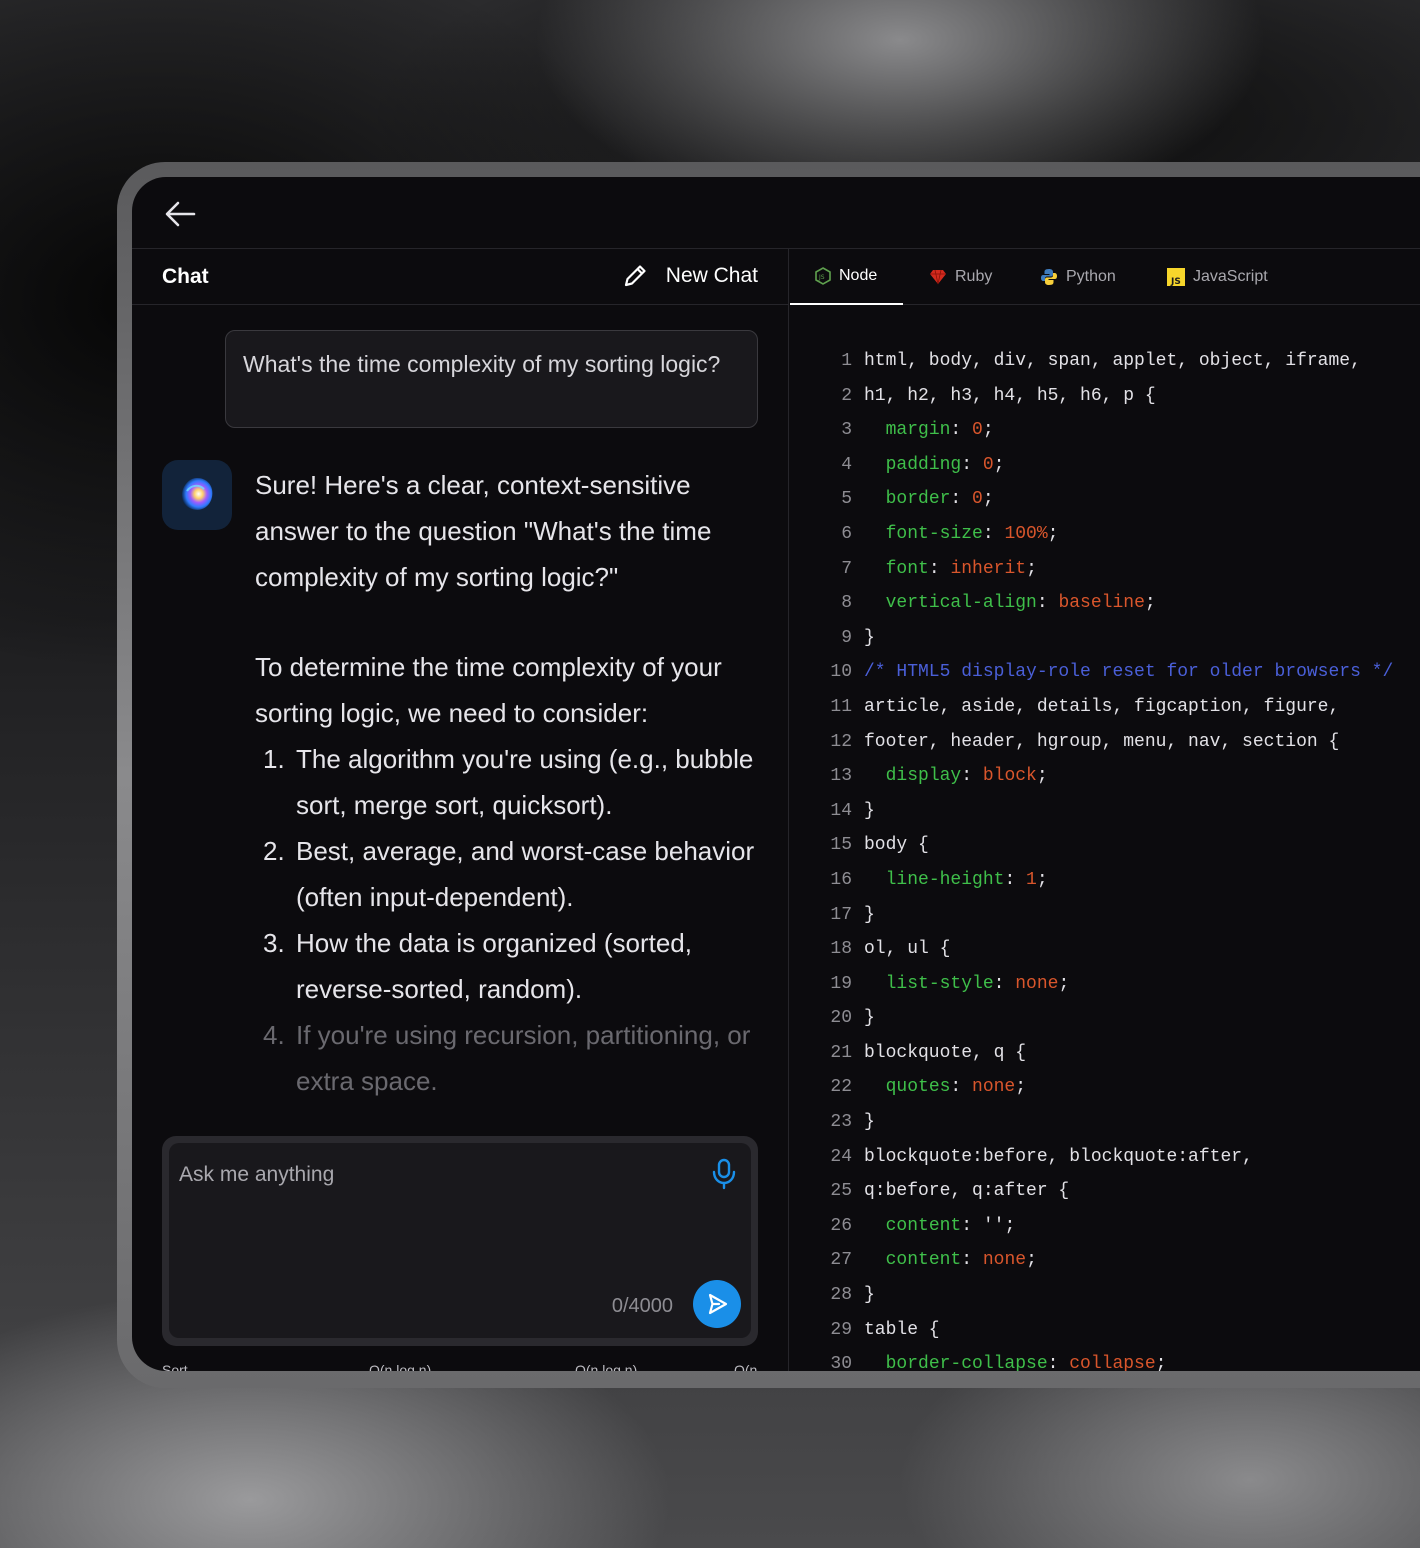  Describe the element at coordinates (1105, 569) in the screenshot. I see `code-line: 7 font: inherit;` at that location.